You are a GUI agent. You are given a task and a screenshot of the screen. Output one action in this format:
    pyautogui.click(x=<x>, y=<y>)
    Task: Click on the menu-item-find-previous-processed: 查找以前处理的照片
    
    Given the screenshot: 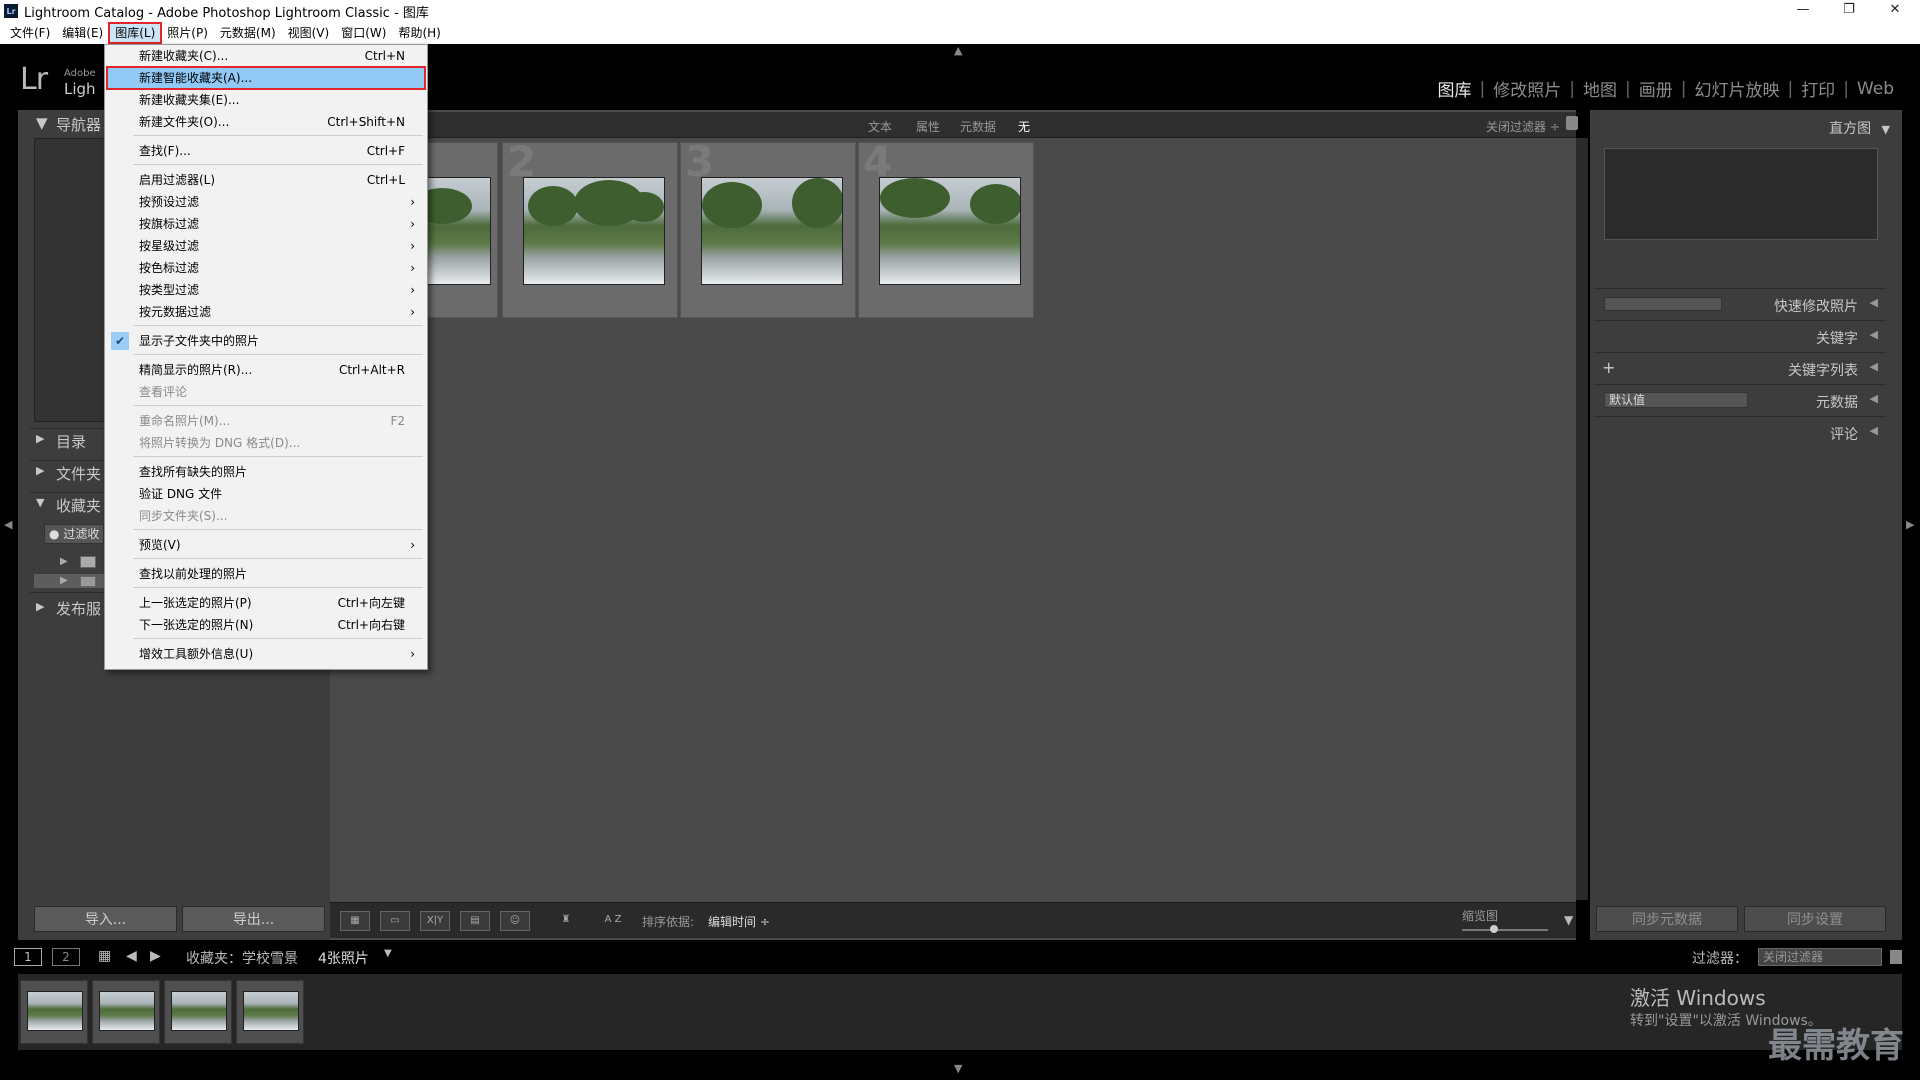 What is the action you would take?
    pyautogui.click(x=266, y=574)
    